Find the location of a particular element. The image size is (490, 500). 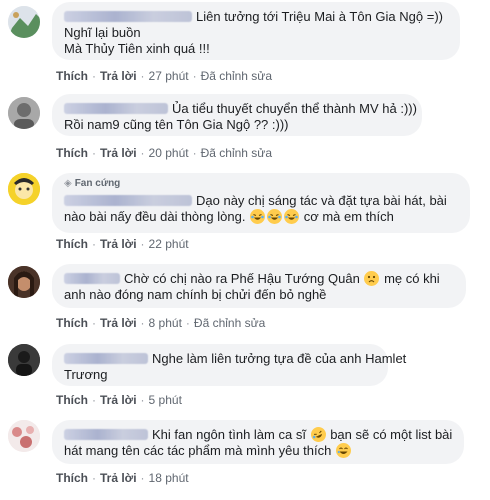

comment-text: cơ mà em thích is located at coordinates (348, 216).